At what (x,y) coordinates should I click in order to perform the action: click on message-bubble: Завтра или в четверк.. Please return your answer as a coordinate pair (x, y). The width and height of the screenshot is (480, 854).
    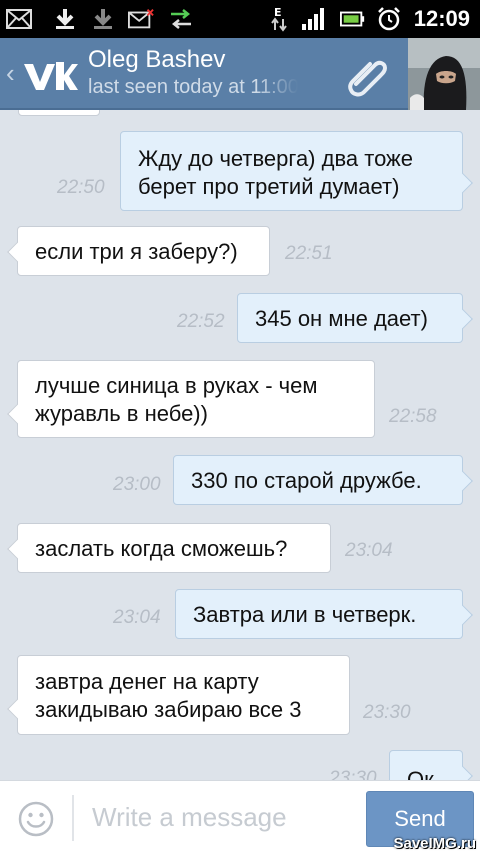
    Looking at the image, I should click on (324, 614).